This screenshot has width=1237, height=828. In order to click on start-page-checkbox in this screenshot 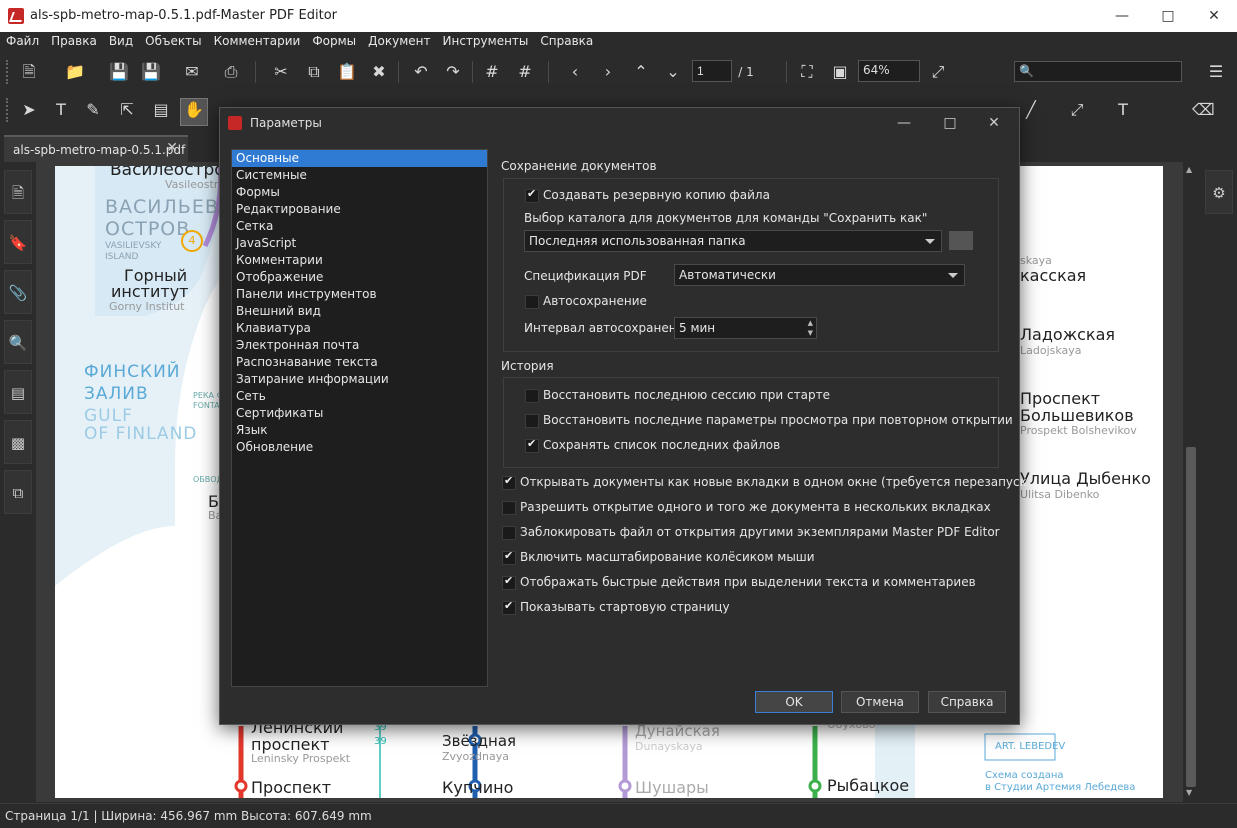, I will do `click(509, 607)`.